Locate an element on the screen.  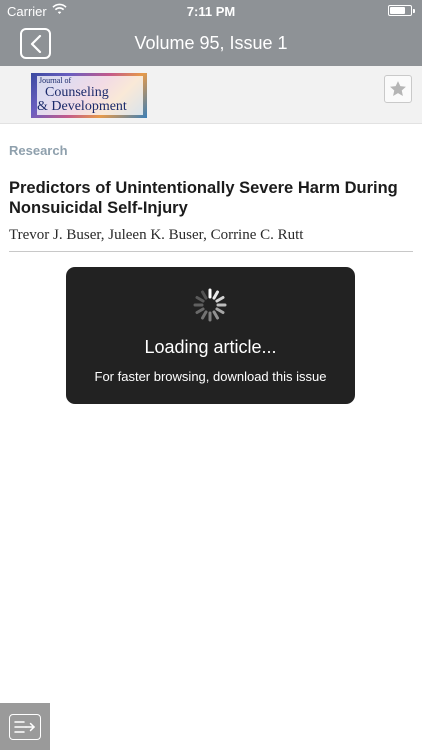
nav-bar: Carrier 7:11 PM Volume 95, Issue 1 is located at coordinates (211, 33).